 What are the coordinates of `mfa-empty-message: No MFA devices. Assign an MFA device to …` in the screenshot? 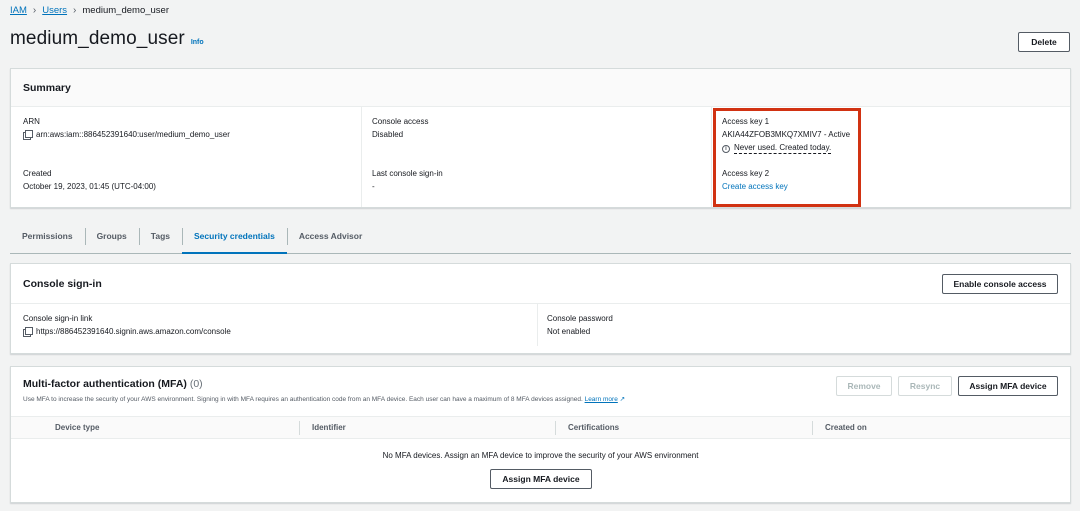 It's located at (540, 455).